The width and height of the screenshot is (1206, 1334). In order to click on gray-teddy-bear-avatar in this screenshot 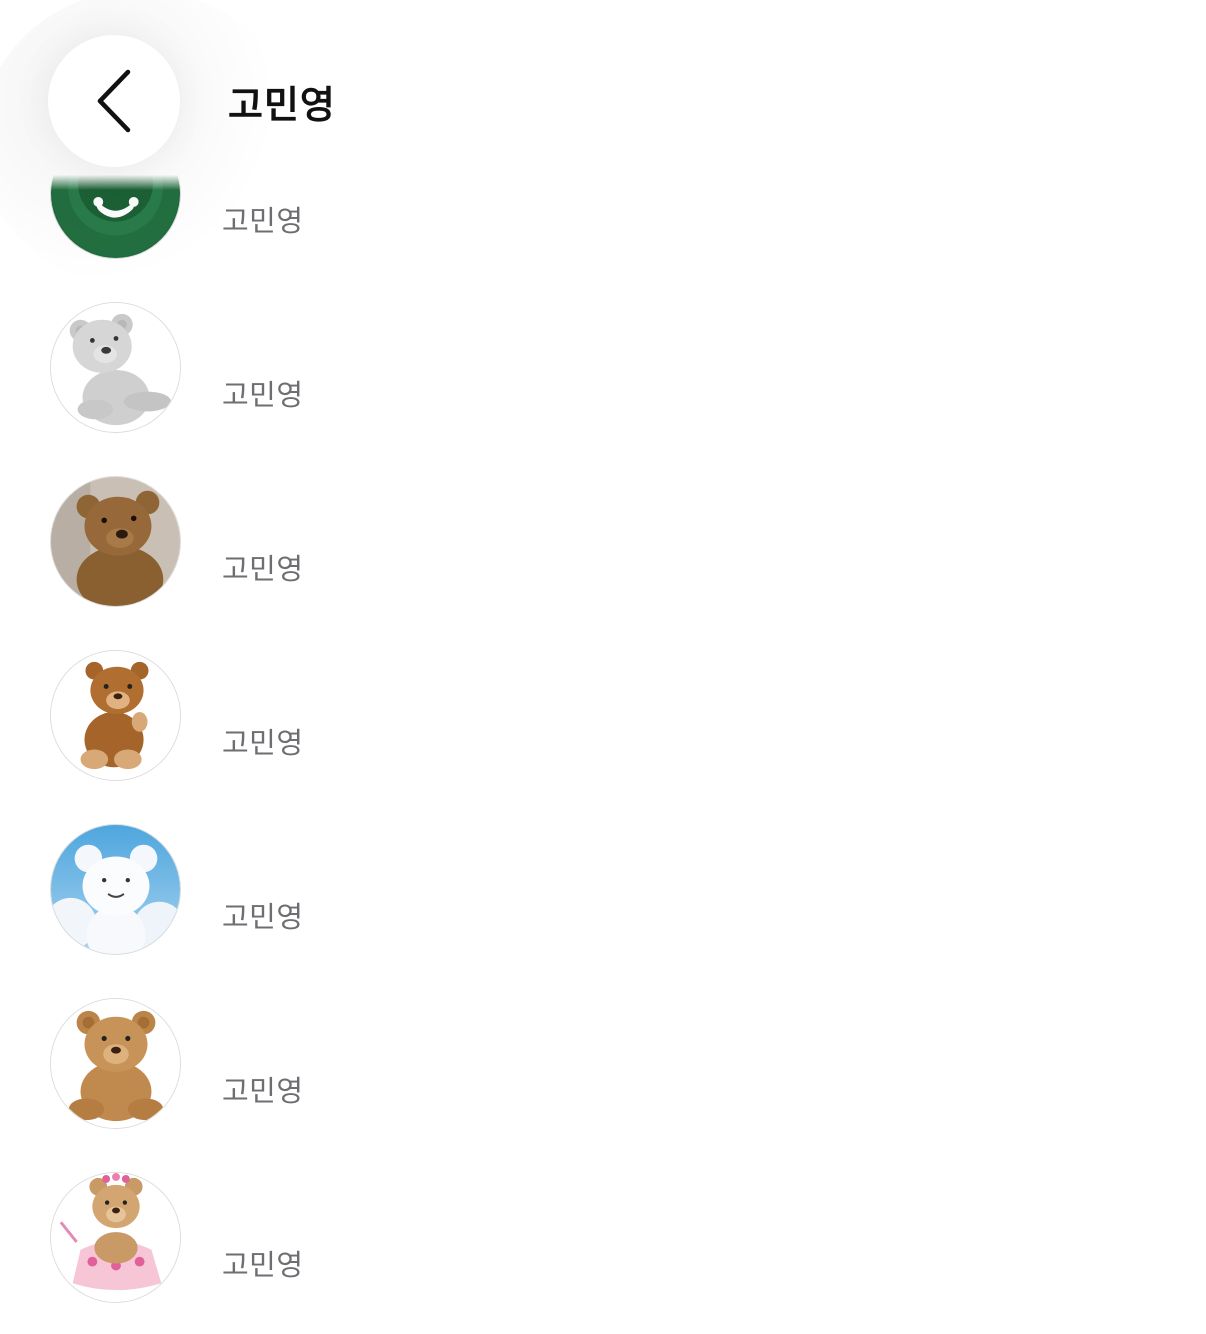, I will do `click(115, 367)`.